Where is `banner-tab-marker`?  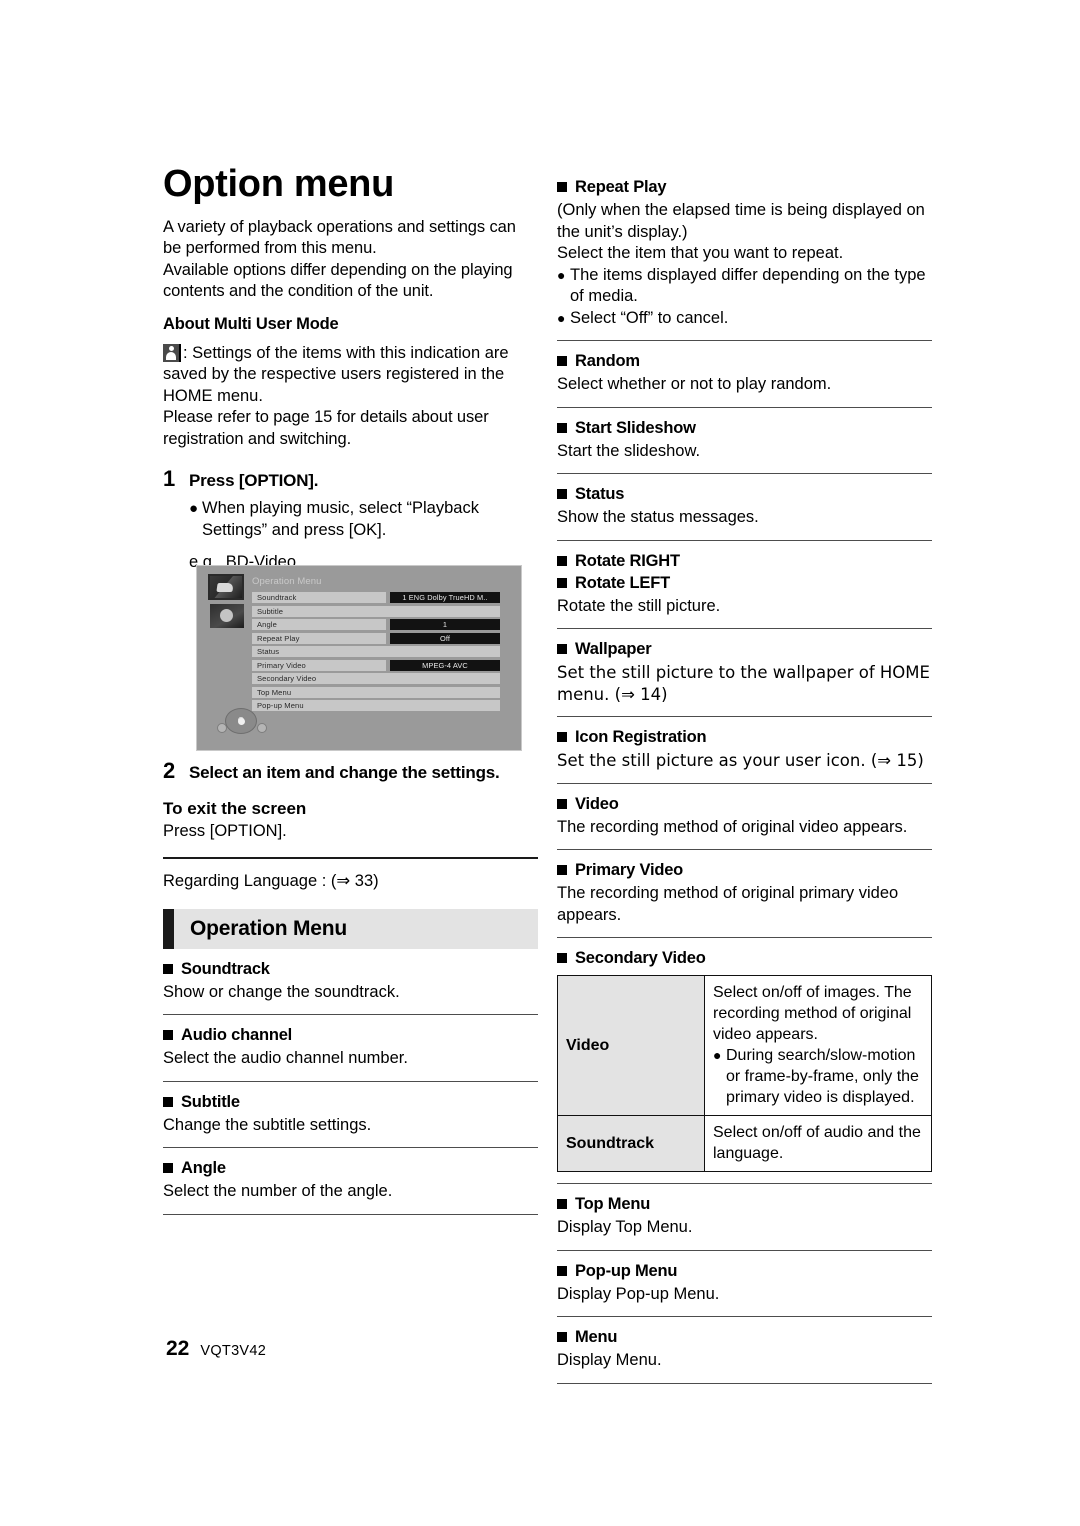
banner-tab-marker is located at coordinates (168, 928).